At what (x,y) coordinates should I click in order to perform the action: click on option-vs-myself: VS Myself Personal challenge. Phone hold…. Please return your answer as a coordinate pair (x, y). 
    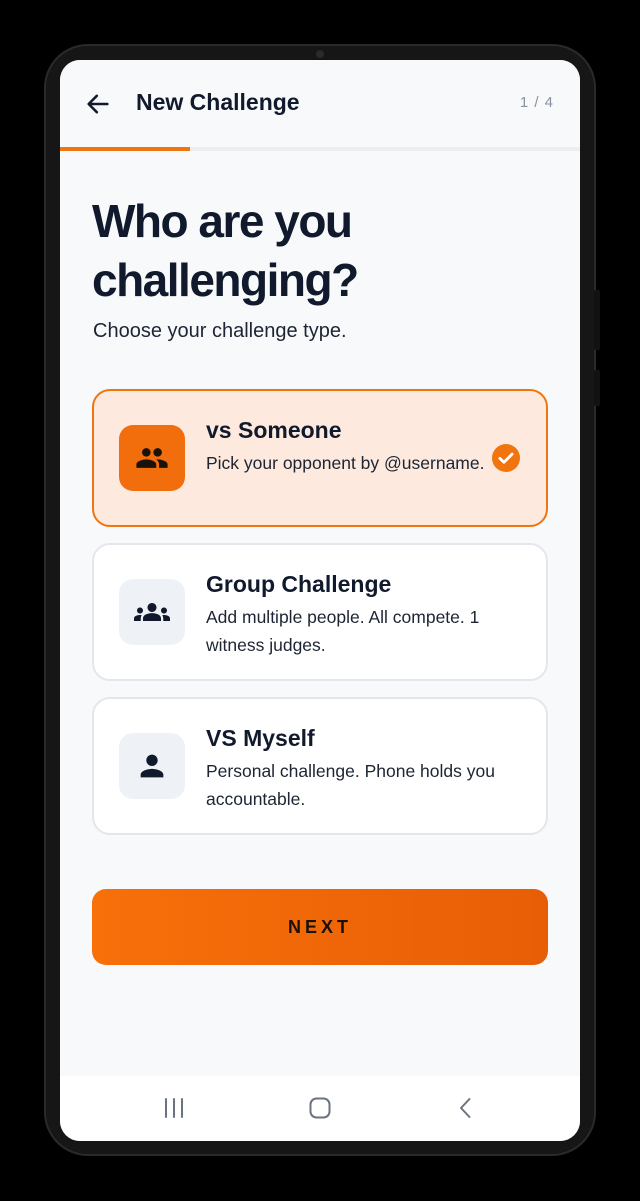
    Looking at the image, I should click on (320, 766).